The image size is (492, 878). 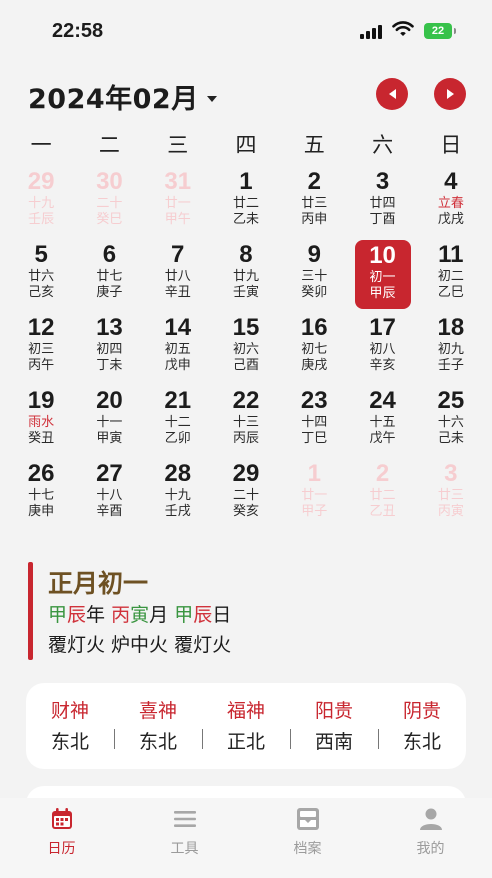 I want to click on day-cell-inner: 14 初五 戊申, so click(x=178, y=347).